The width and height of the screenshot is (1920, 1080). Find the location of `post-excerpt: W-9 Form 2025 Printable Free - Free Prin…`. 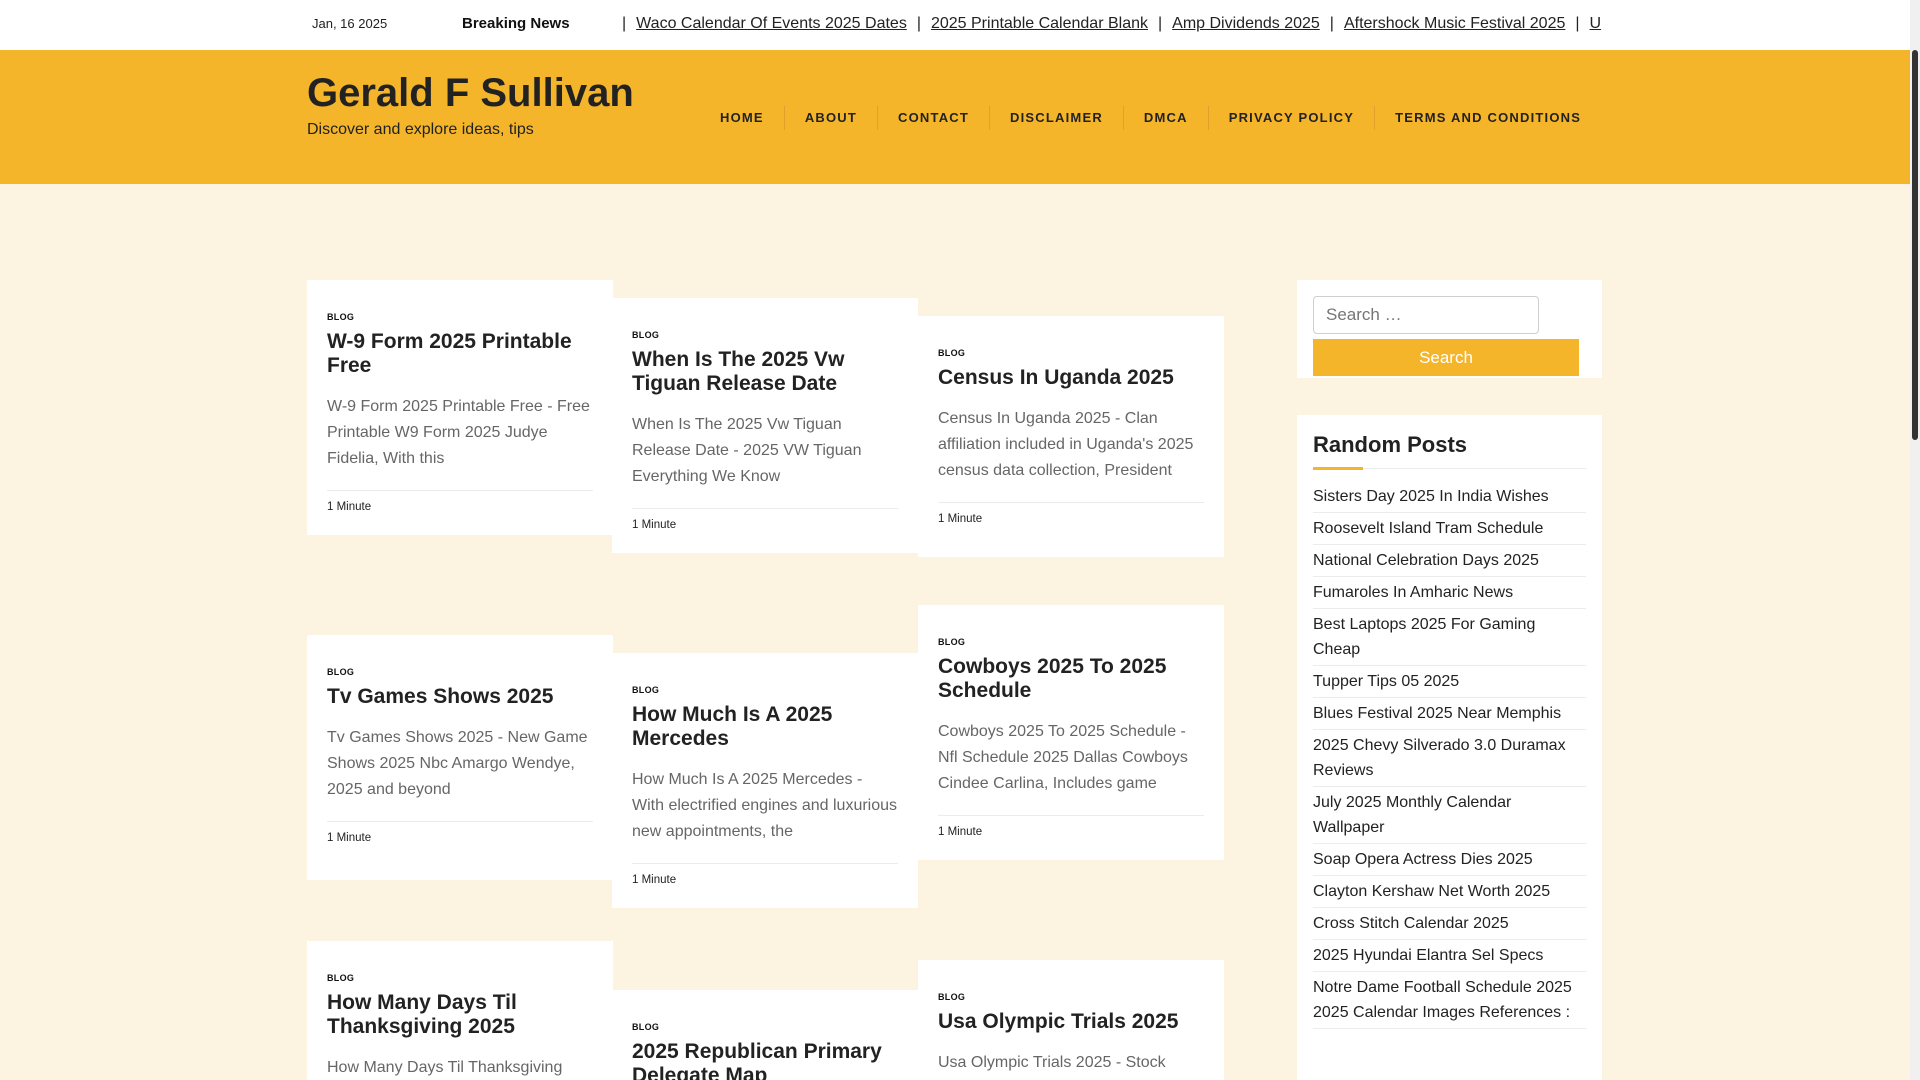

post-excerpt: W-9 Form 2025 Printable Free - Free Prin… is located at coordinates (458, 432).